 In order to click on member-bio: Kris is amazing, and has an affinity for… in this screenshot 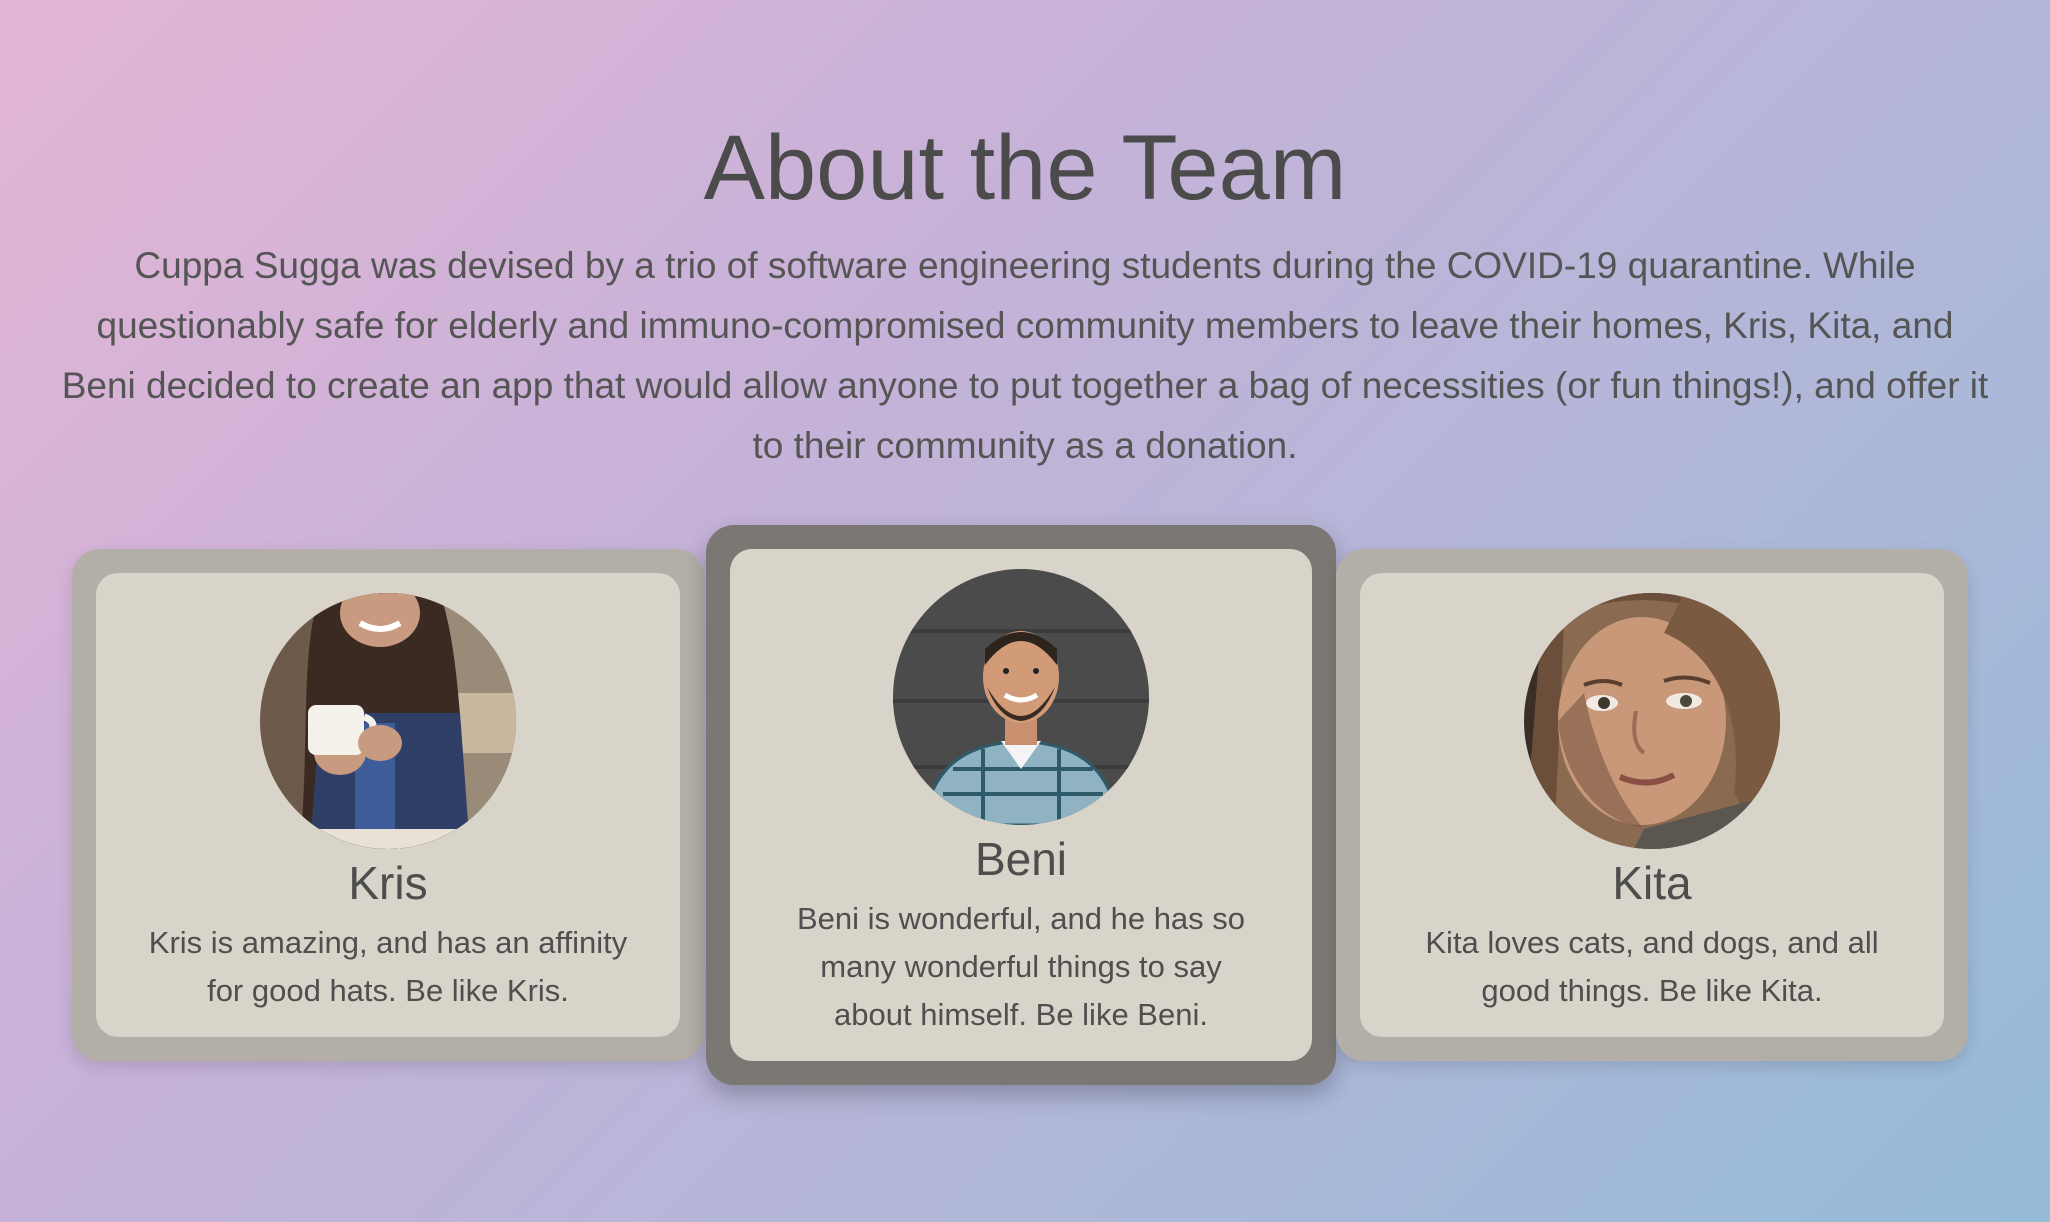, I will do `click(388, 966)`.